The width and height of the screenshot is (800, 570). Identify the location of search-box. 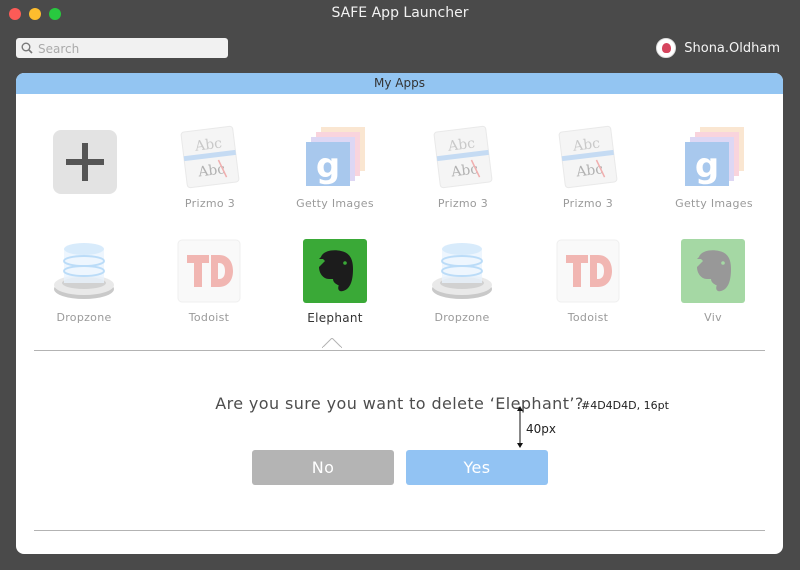
(122, 48).